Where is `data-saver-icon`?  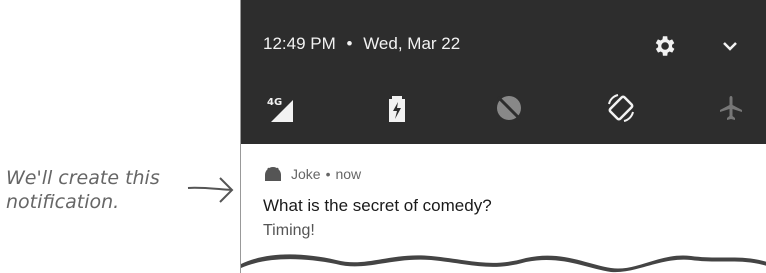 data-saver-icon is located at coordinates (509, 108).